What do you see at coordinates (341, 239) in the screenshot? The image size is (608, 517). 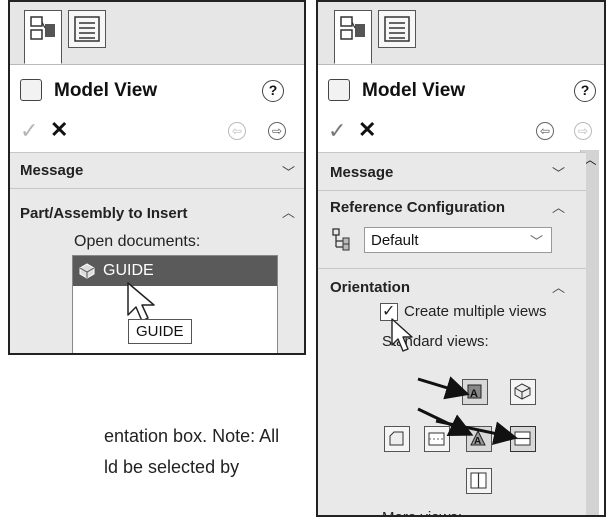 I see `configuration-icon` at bounding box center [341, 239].